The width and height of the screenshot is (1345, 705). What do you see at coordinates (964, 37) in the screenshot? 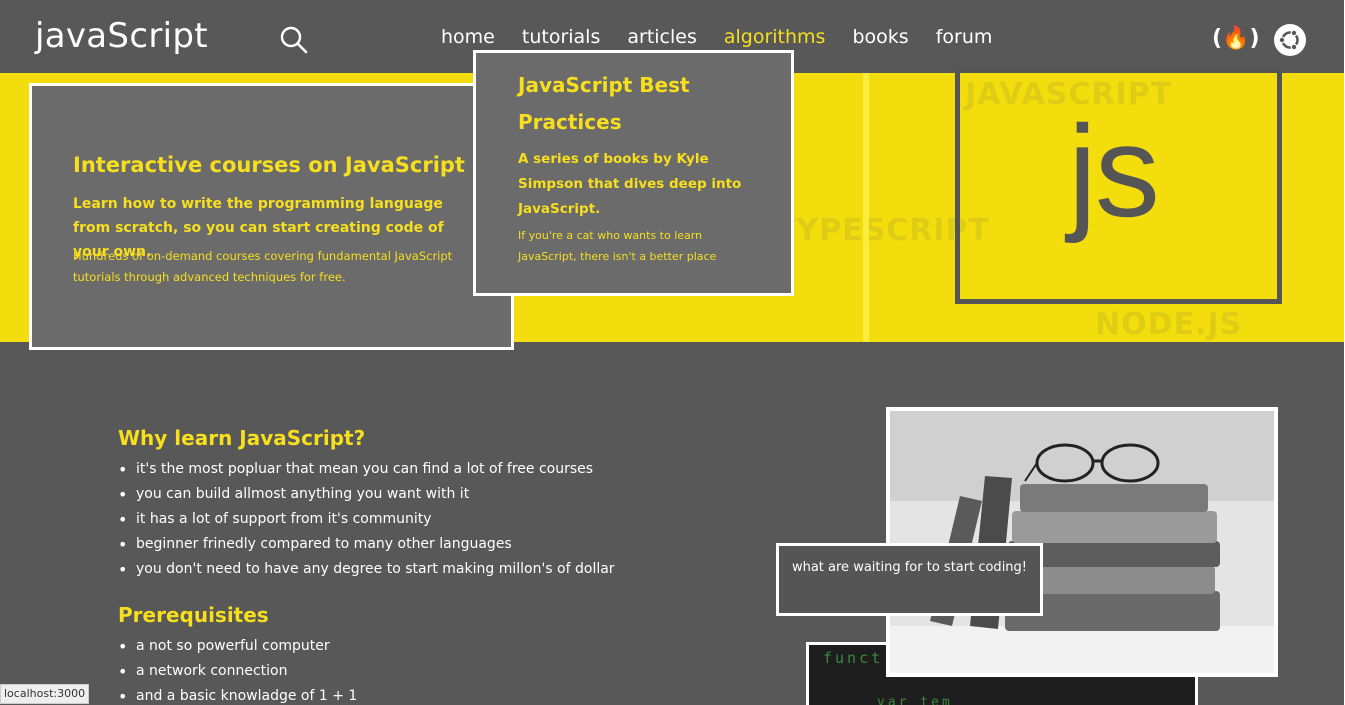
I see `nav-forum: forum` at bounding box center [964, 37].